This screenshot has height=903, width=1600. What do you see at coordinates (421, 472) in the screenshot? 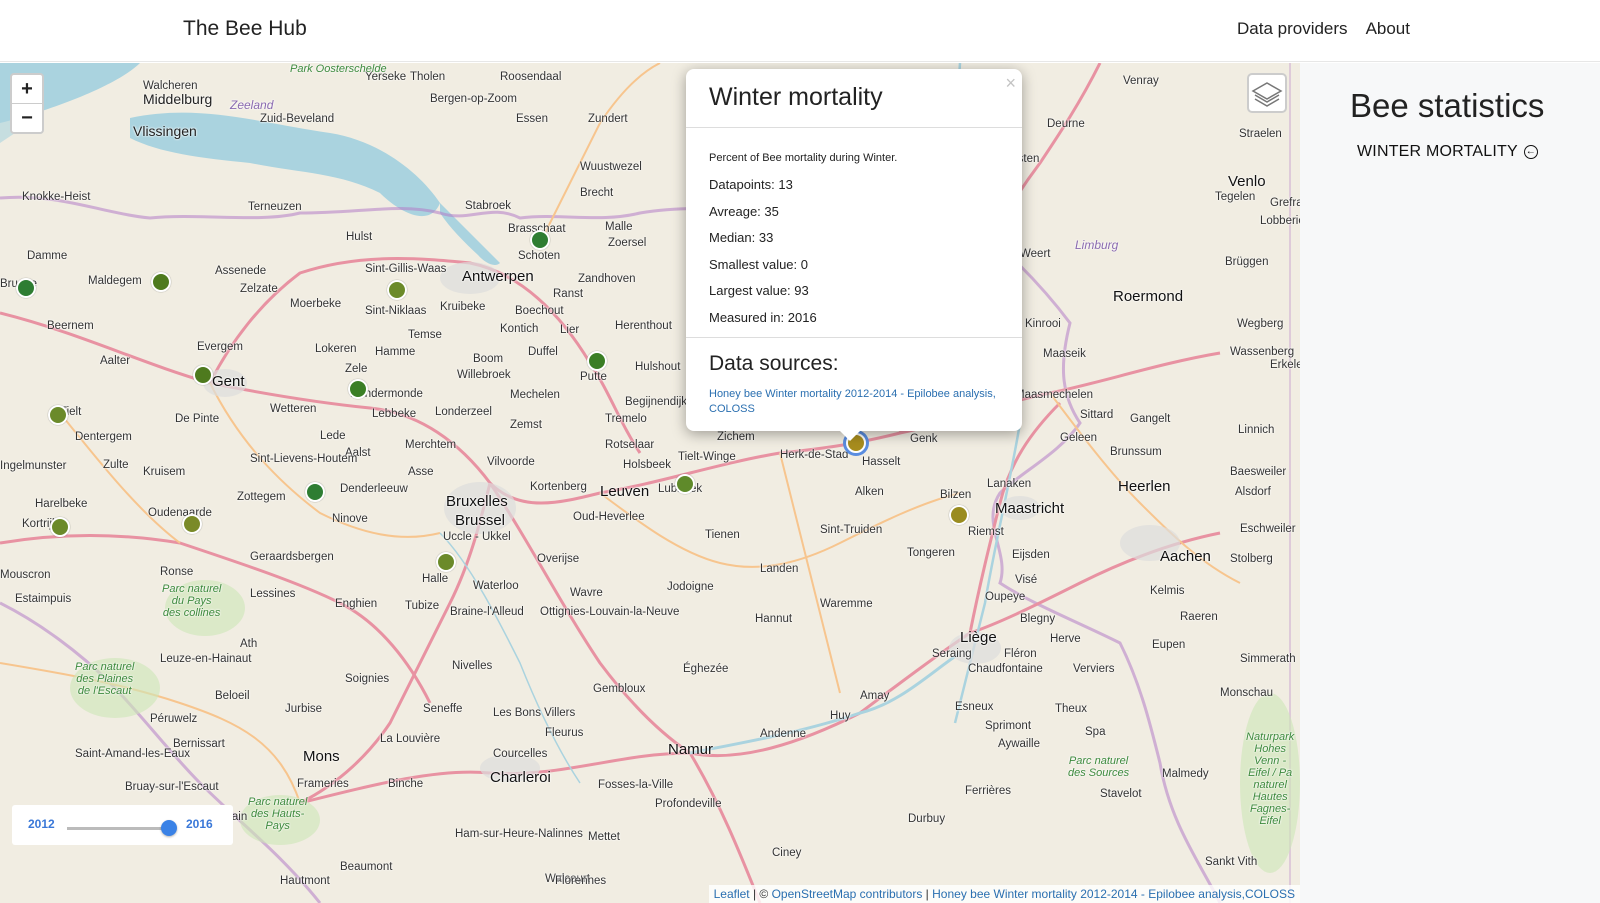
I see `place-label: Asse` at bounding box center [421, 472].